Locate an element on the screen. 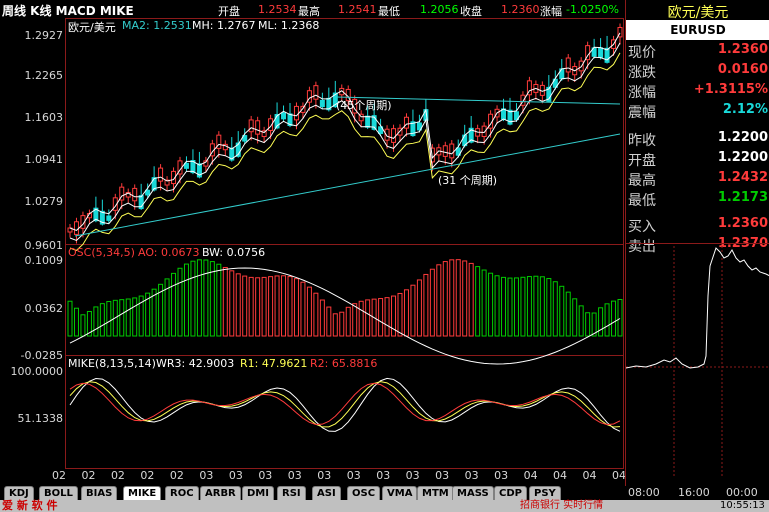 This screenshot has width=769, height=512. wr3-label: WR3: 42.9003 is located at coordinates (195, 363).